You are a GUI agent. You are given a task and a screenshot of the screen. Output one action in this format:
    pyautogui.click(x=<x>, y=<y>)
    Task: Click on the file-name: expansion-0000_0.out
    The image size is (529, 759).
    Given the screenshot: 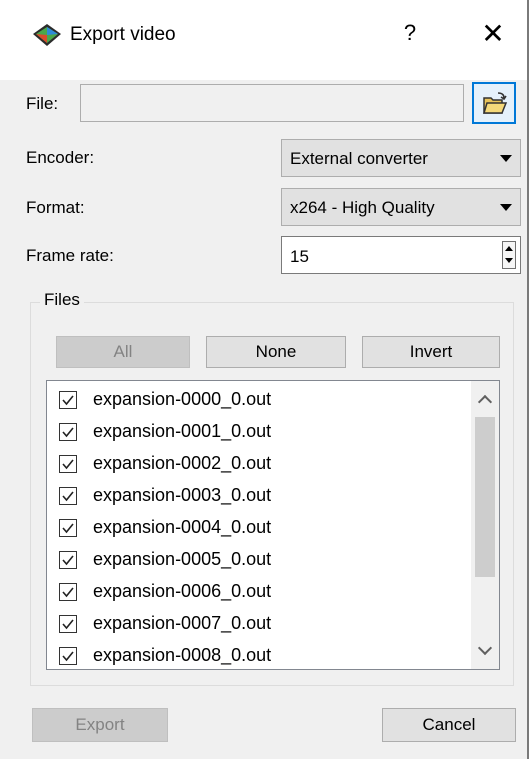 What is the action you would take?
    pyautogui.click(x=182, y=399)
    